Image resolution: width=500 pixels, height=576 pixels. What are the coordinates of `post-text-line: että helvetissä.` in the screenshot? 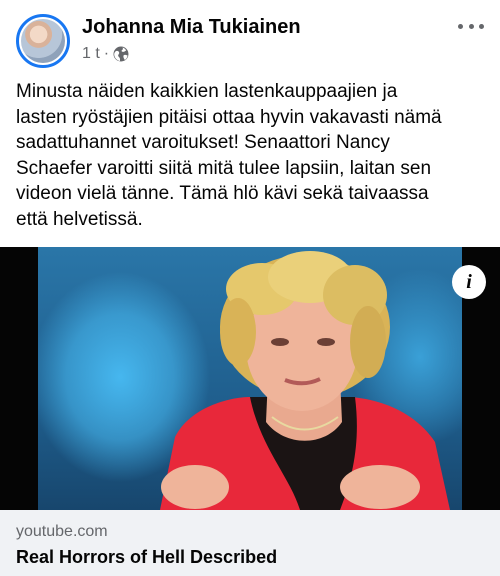 It's located at (79, 219).